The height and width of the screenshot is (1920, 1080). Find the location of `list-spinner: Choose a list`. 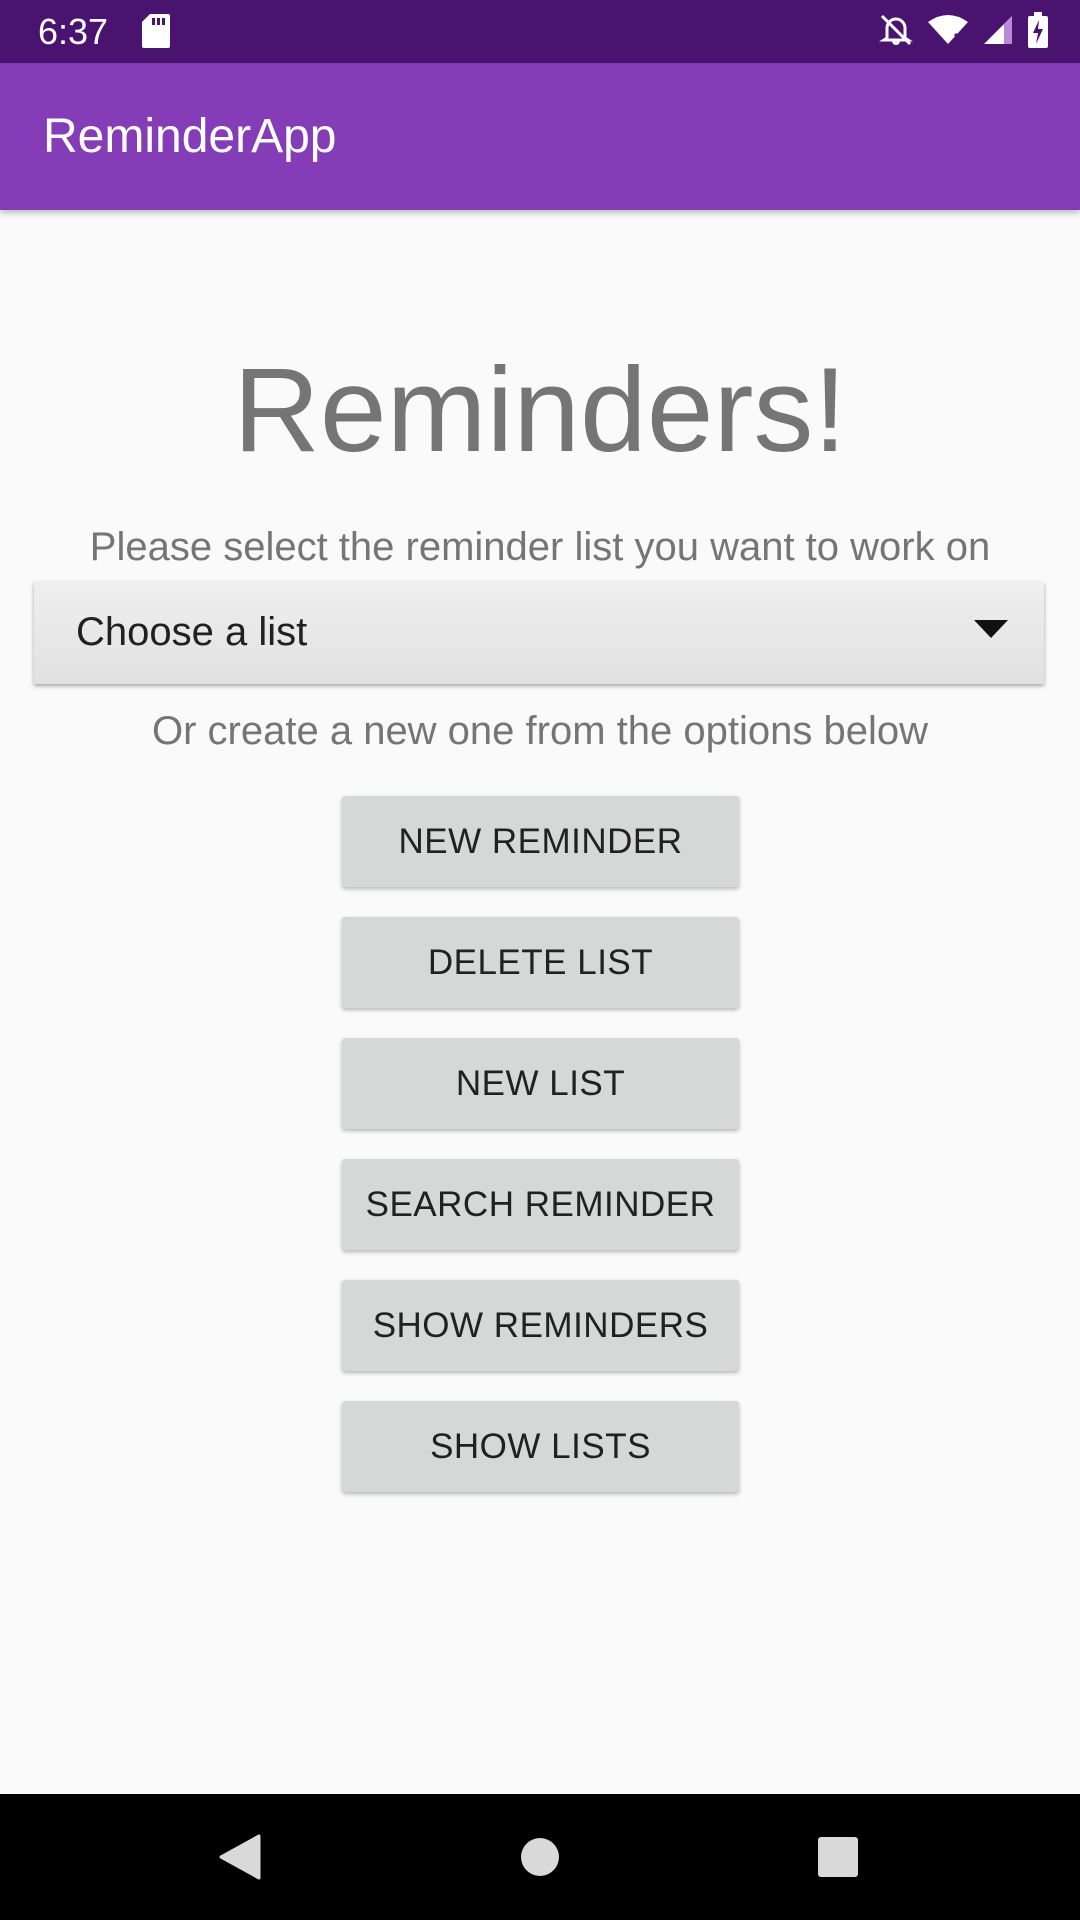

list-spinner: Choose a list is located at coordinates (539, 633).